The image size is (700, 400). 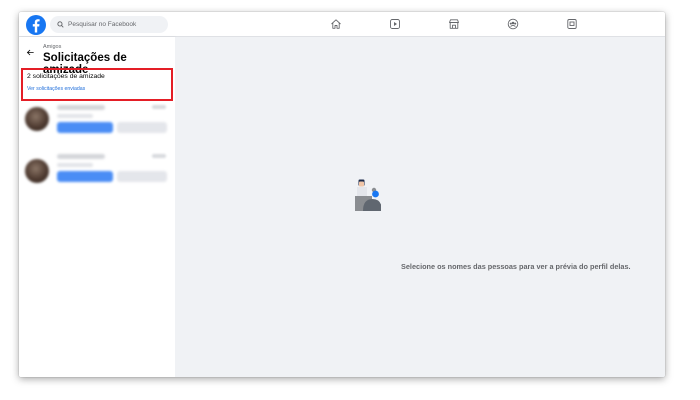 I want to click on marketplace-icon, so click(x=454, y=24).